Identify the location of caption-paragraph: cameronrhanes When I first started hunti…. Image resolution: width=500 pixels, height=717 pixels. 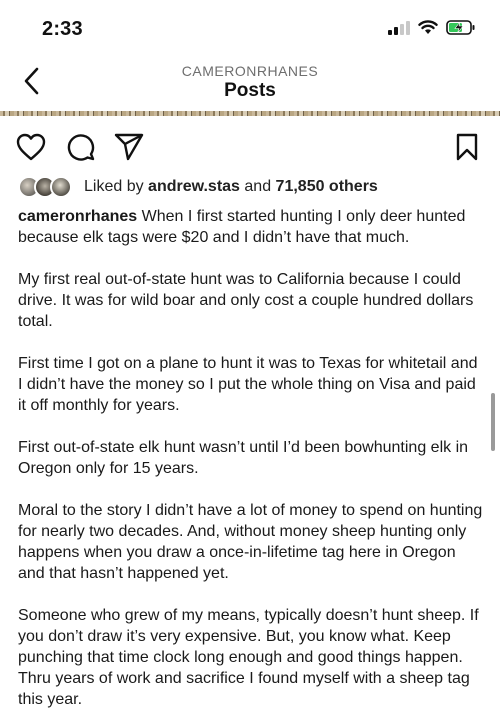
(251, 227).